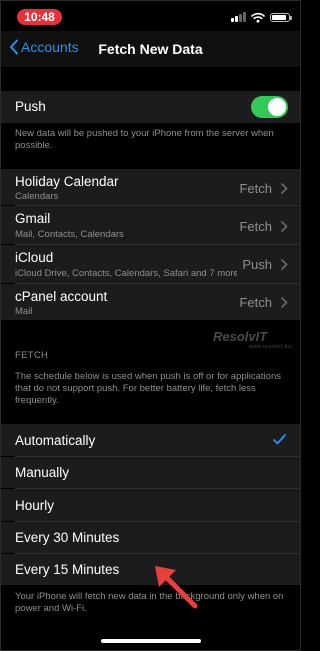 The height and width of the screenshot is (651, 320). What do you see at coordinates (42, 472) in the screenshot?
I see `fetch-option-label: Manually` at bounding box center [42, 472].